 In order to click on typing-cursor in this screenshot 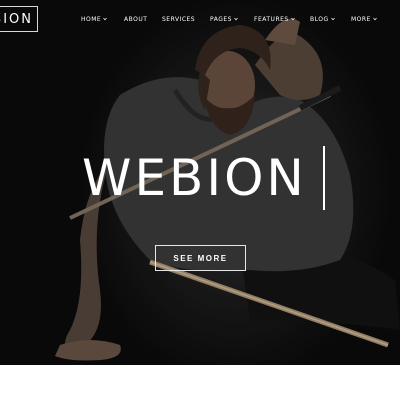, I will do `click(324, 178)`.